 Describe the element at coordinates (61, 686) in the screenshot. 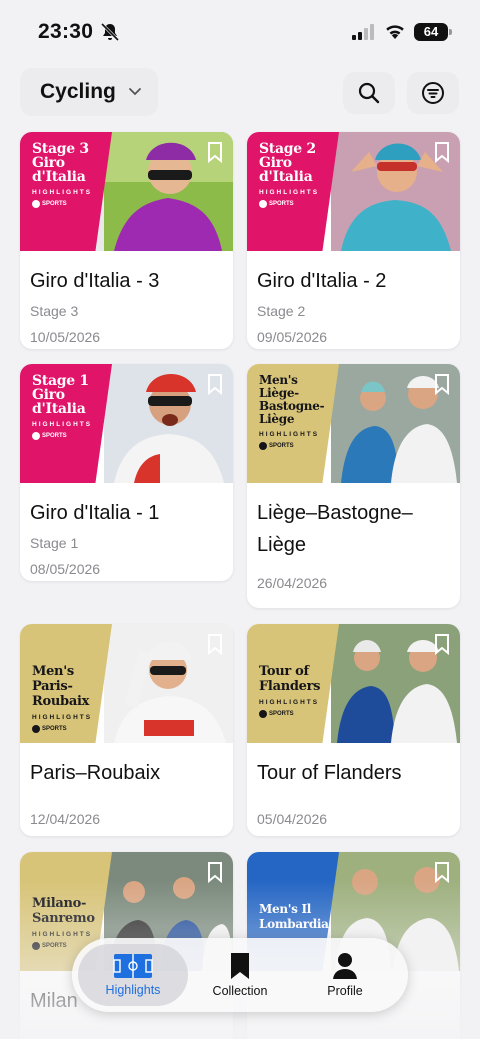

I see `thumbnail-title: Men's Paris-Roubaix` at that location.